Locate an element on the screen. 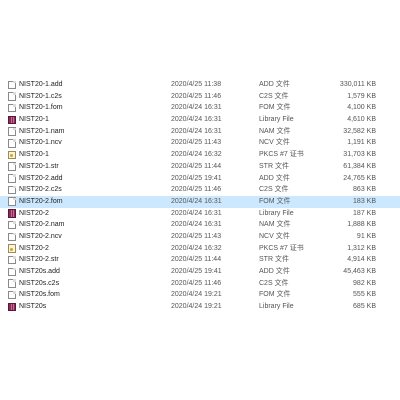 The height and width of the screenshot is (400, 400). file-size: 1,191 KB is located at coordinates (361, 143).